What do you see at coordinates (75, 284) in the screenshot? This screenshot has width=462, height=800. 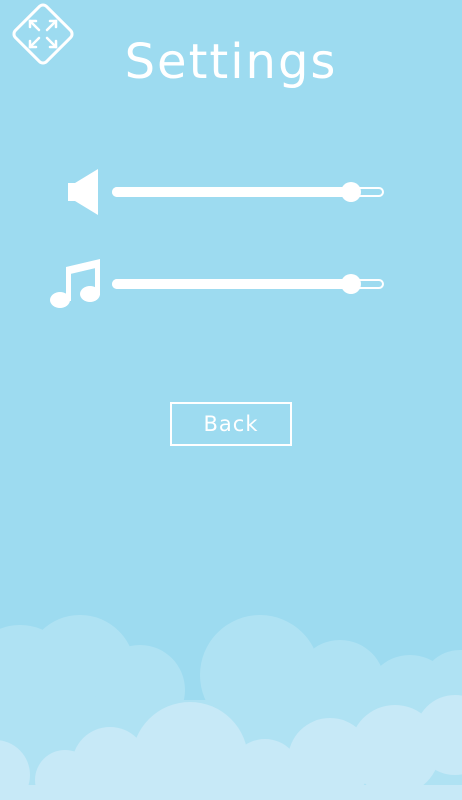 I see `music-note-icon` at bounding box center [75, 284].